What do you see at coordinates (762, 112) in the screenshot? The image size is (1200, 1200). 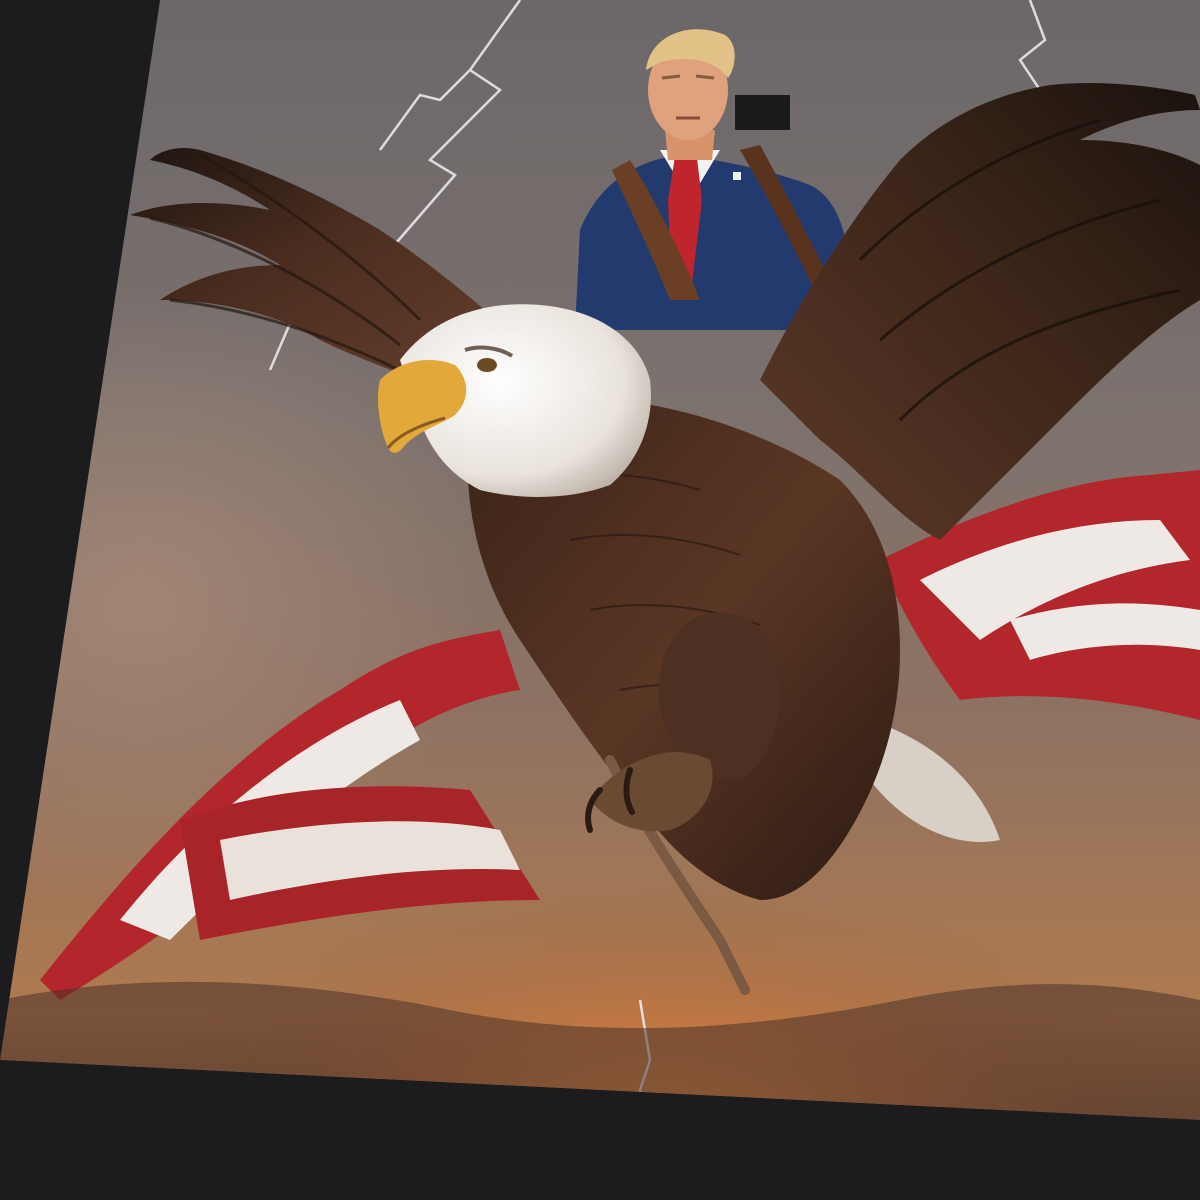 I see `rifle-butt` at bounding box center [762, 112].